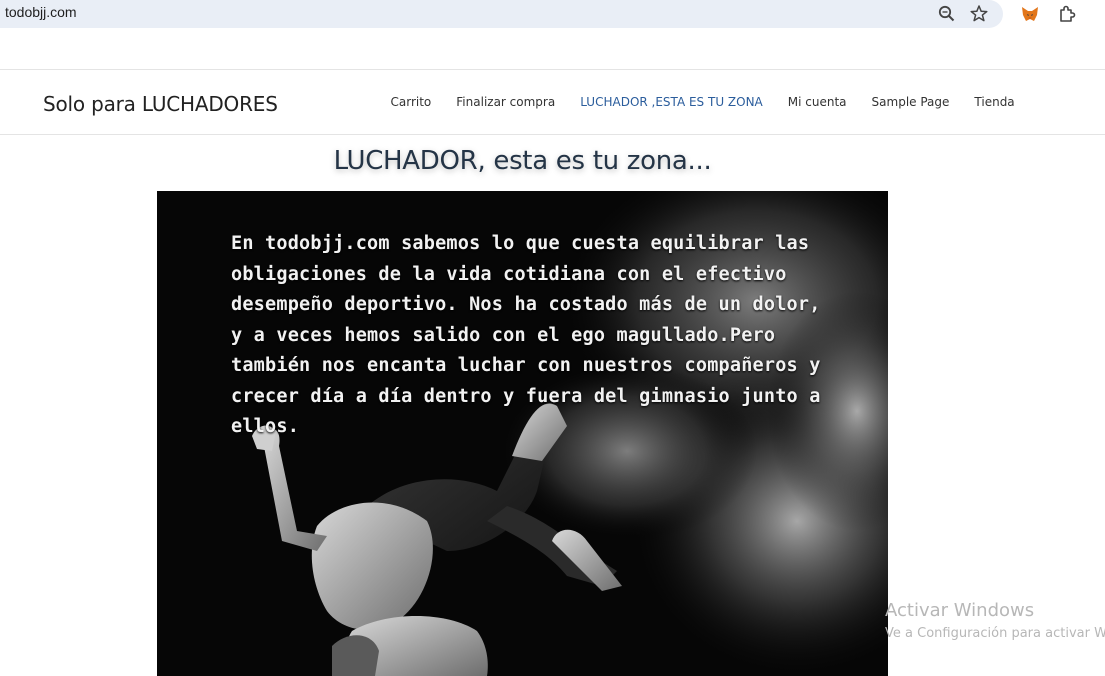  What do you see at coordinates (979, 14) in the screenshot?
I see `bookmark-star-icon` at bounding box center [979, 14].